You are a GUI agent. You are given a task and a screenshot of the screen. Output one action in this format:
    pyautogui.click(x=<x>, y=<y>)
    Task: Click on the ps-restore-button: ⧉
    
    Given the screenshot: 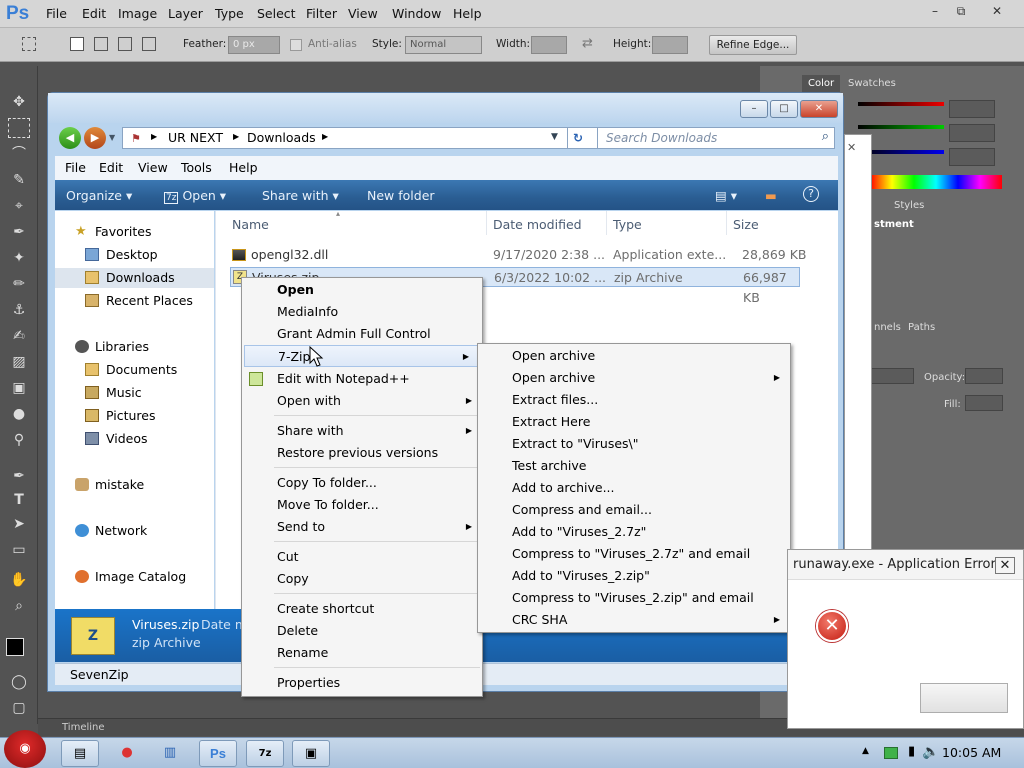 What is the action you would take?
    pyautogui.click(x=961, y=11)
    